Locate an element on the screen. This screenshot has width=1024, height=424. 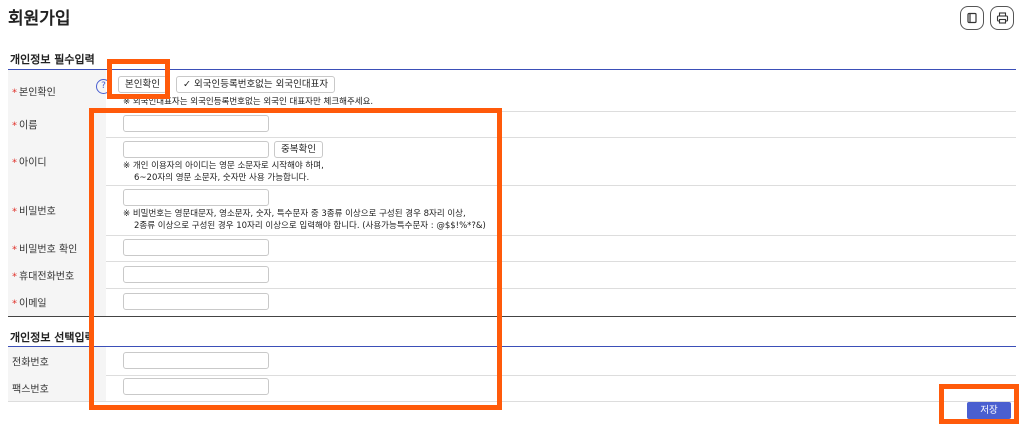
optional-section-title: 개인정보 선택입력 is located at coordinates (52, 337).